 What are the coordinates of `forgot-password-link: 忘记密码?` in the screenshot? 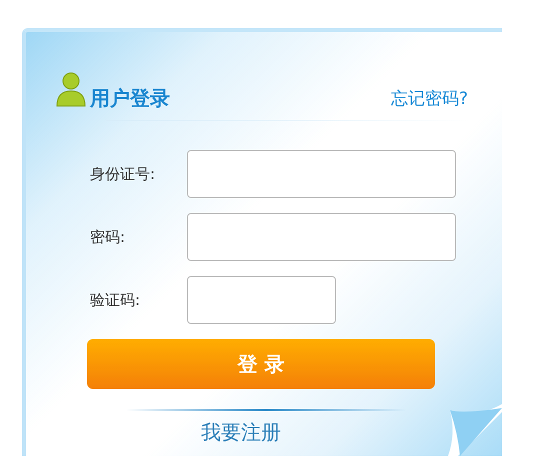 It's located at (429, 99).